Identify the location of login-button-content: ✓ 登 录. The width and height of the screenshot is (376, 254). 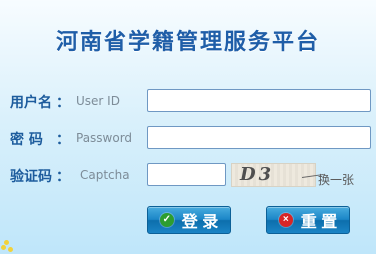
(189, 220).